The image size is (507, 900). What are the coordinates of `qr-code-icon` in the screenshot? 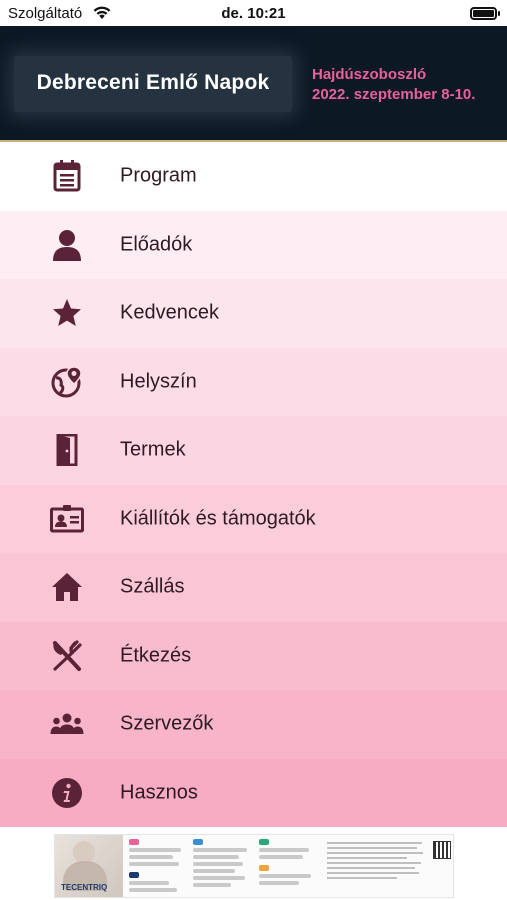 It's located at (442, 850).